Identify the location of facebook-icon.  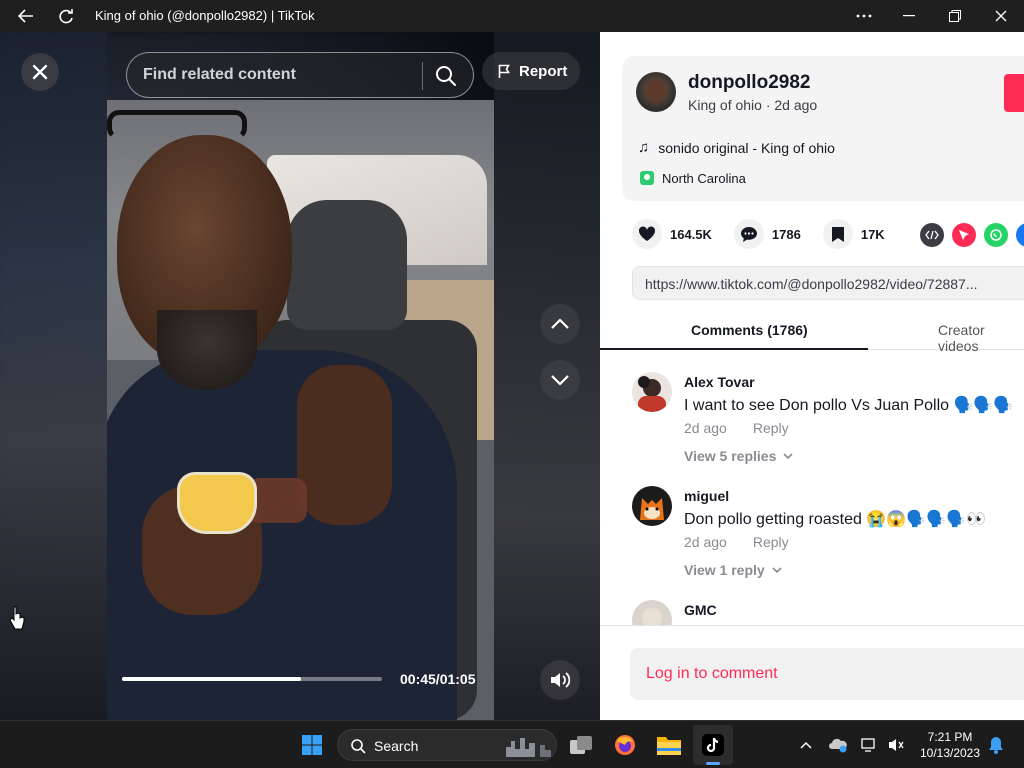
(1020, 235).